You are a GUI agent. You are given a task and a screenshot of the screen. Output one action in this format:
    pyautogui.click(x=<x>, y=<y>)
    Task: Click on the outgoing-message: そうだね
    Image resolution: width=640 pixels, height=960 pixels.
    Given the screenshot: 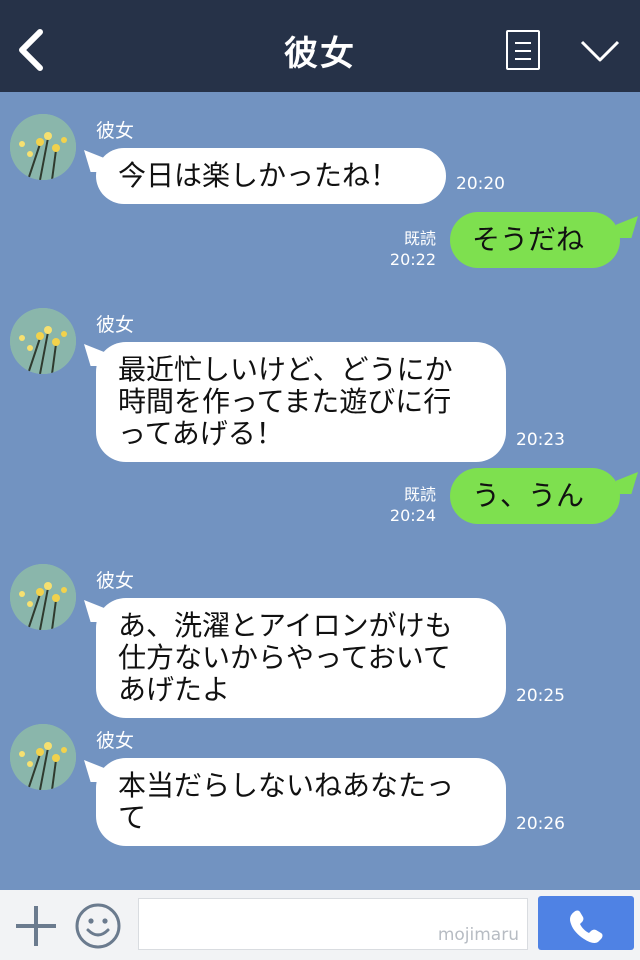 What is the action you would take?
    pyautogui.click(x=535, y=240)
    